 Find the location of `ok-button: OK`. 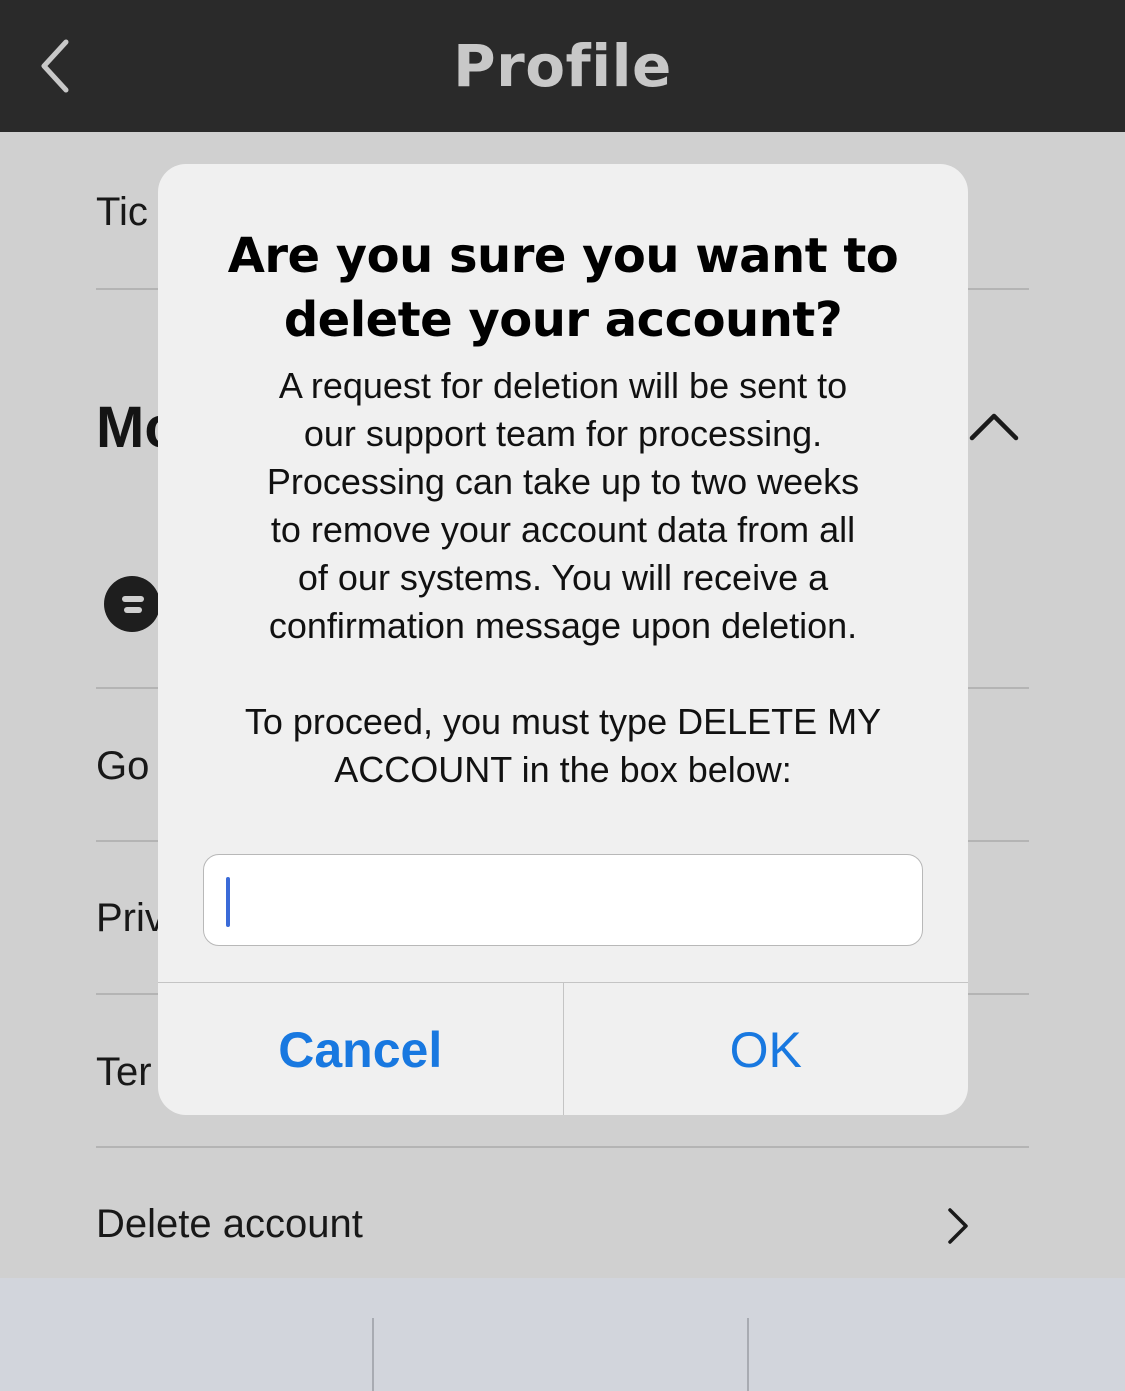

ok-button: OK is located at coordinates (766, 1049).